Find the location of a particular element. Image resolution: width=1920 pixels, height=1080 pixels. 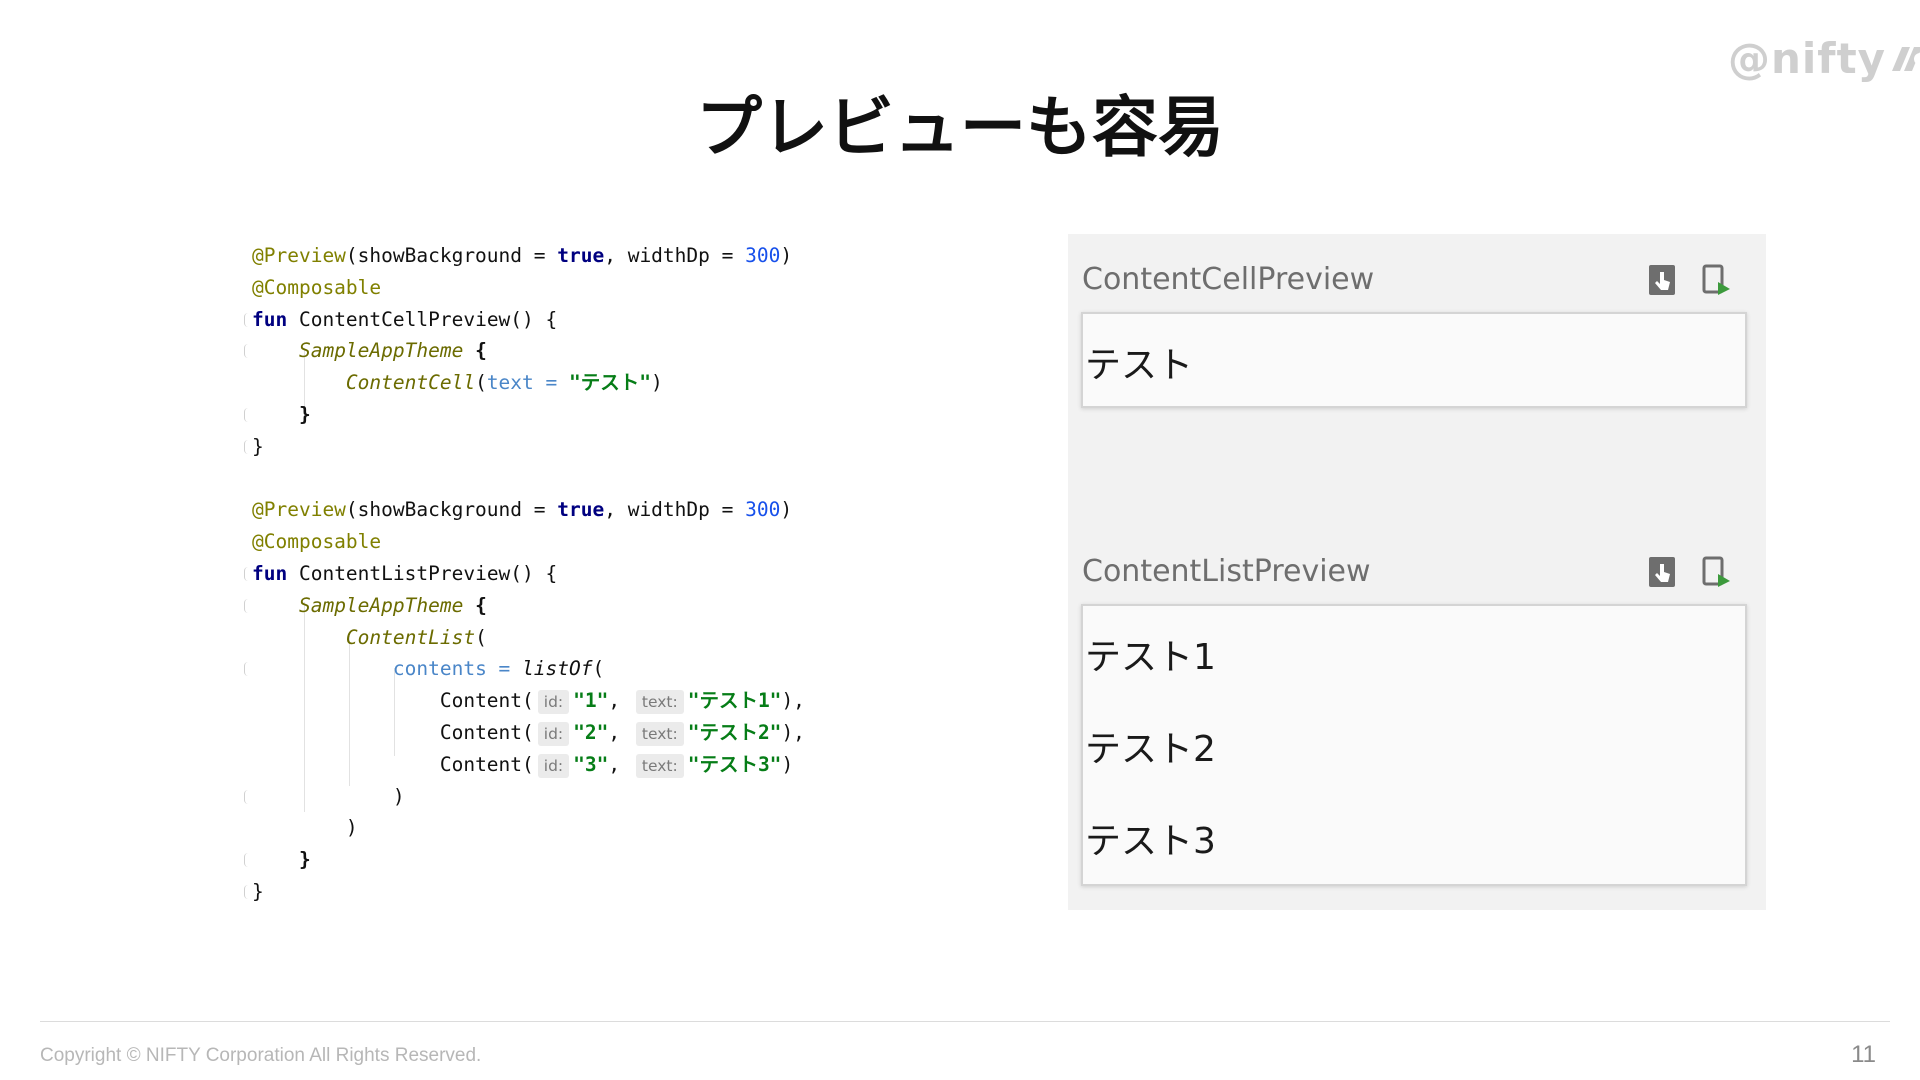

nifty-mark-icon is located at coordinates (1906, 58).